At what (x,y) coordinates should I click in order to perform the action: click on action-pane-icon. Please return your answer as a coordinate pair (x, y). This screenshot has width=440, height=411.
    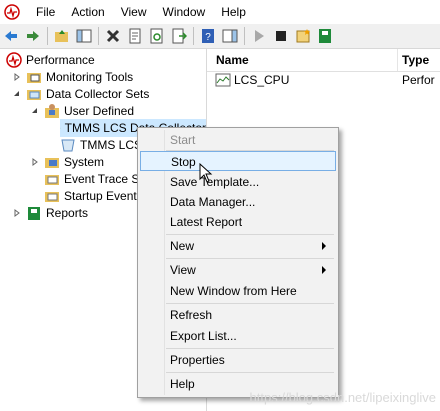
    Looking at the image, I should click on (230, 36).